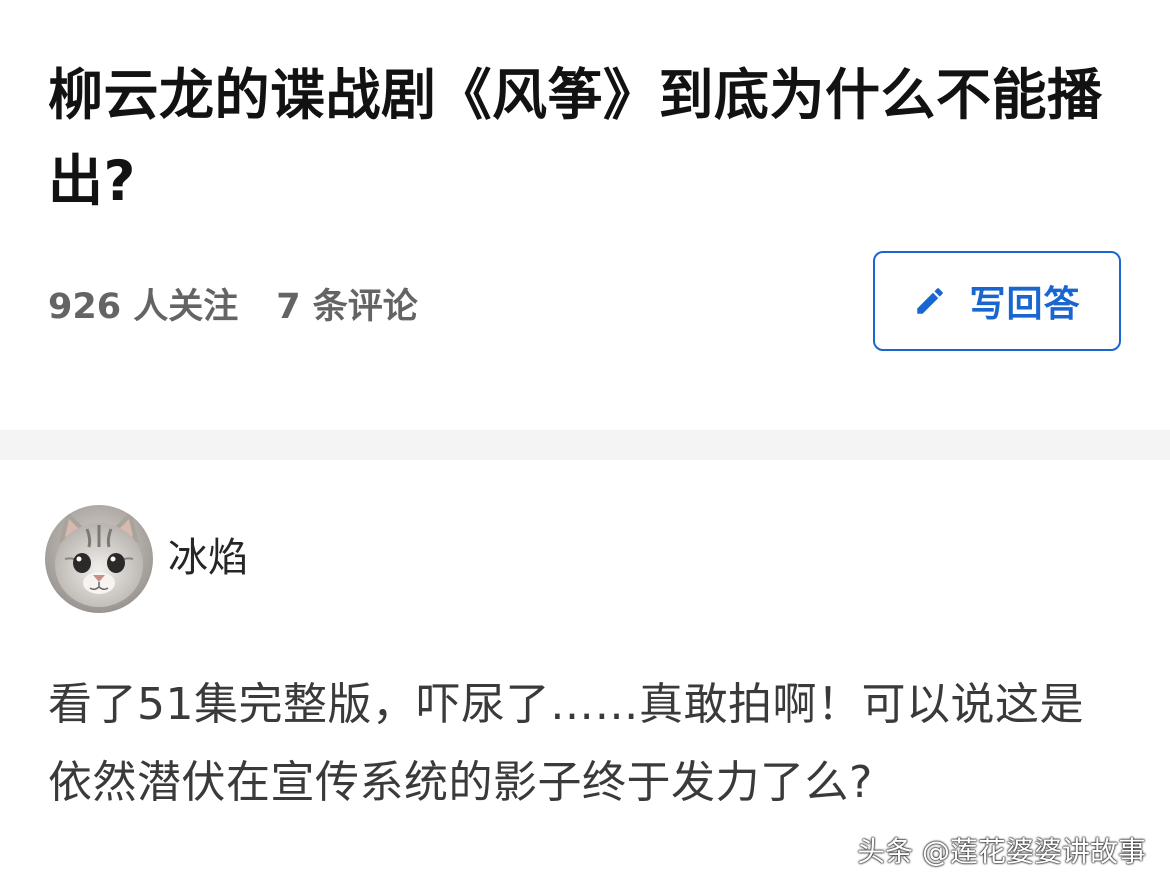 Image resolution: width=1170 pixels, height=893 pixels. What do you see at coordinates (930, 301) in the screenshot?
I see `pencil-icon` at bounding box center [930, 301].